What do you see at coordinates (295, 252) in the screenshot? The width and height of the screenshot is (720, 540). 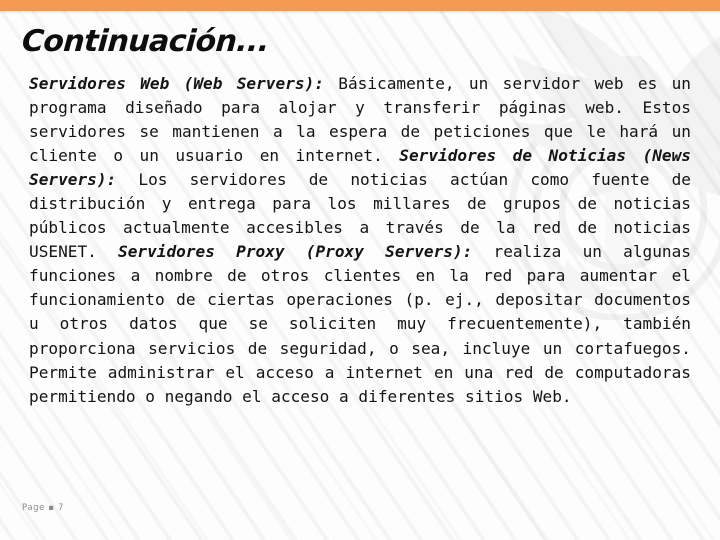 I see `section-lead-proxy-servers: Servidores Proxy (Proxy Servers):` at bounding box center [295, 252].